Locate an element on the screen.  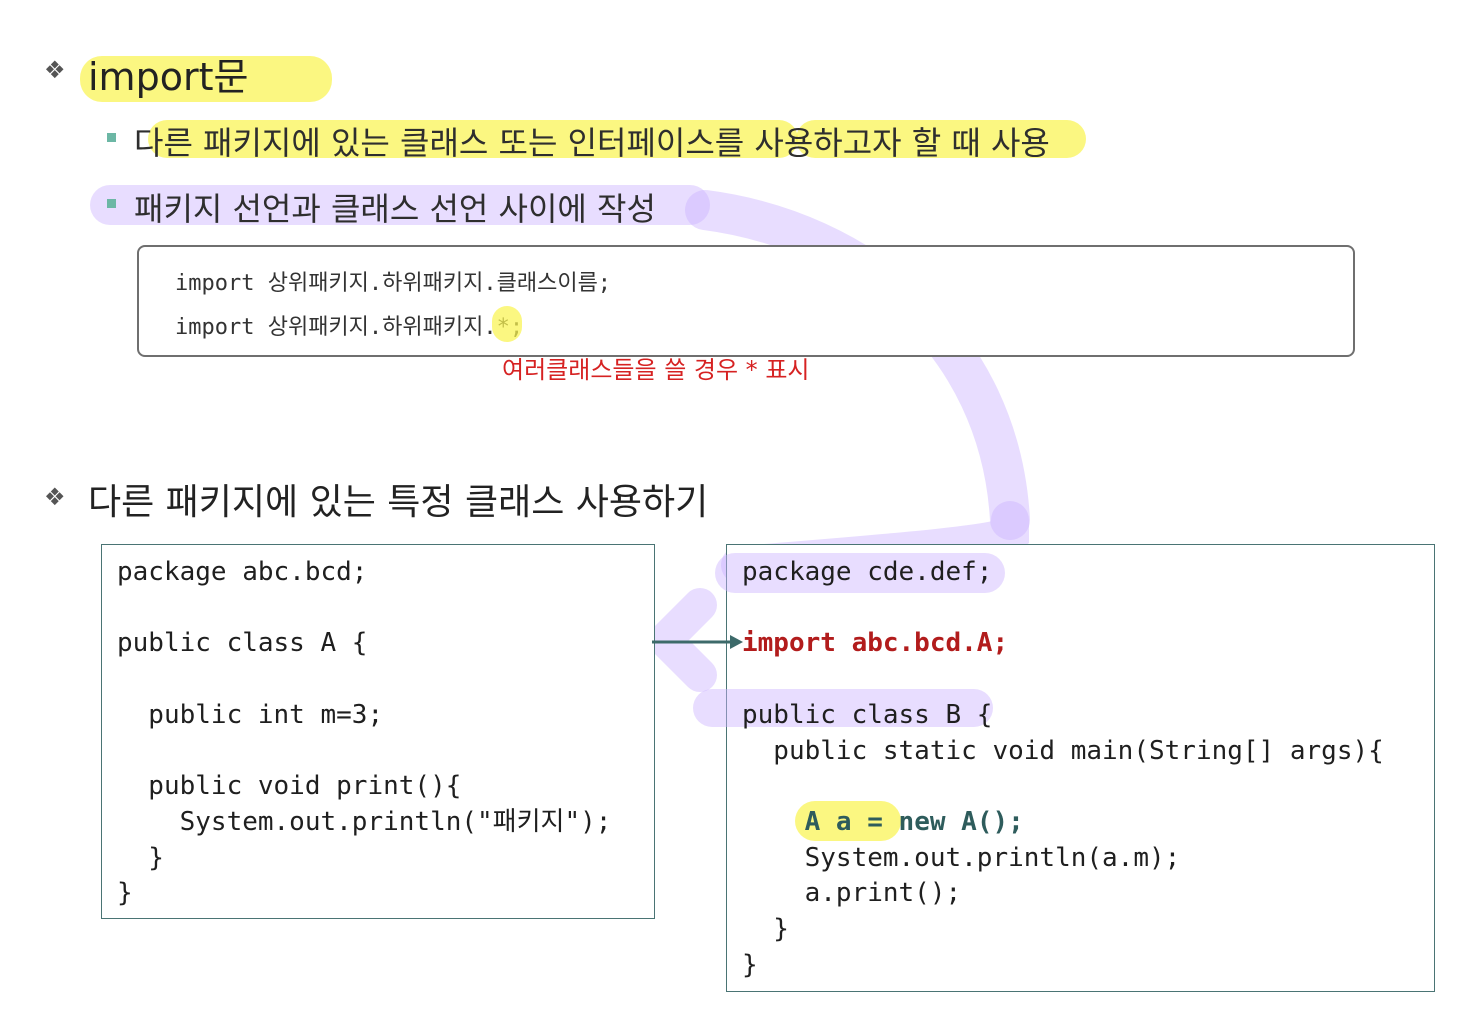
arrow-right-icon is located at coordinates (697, 642).